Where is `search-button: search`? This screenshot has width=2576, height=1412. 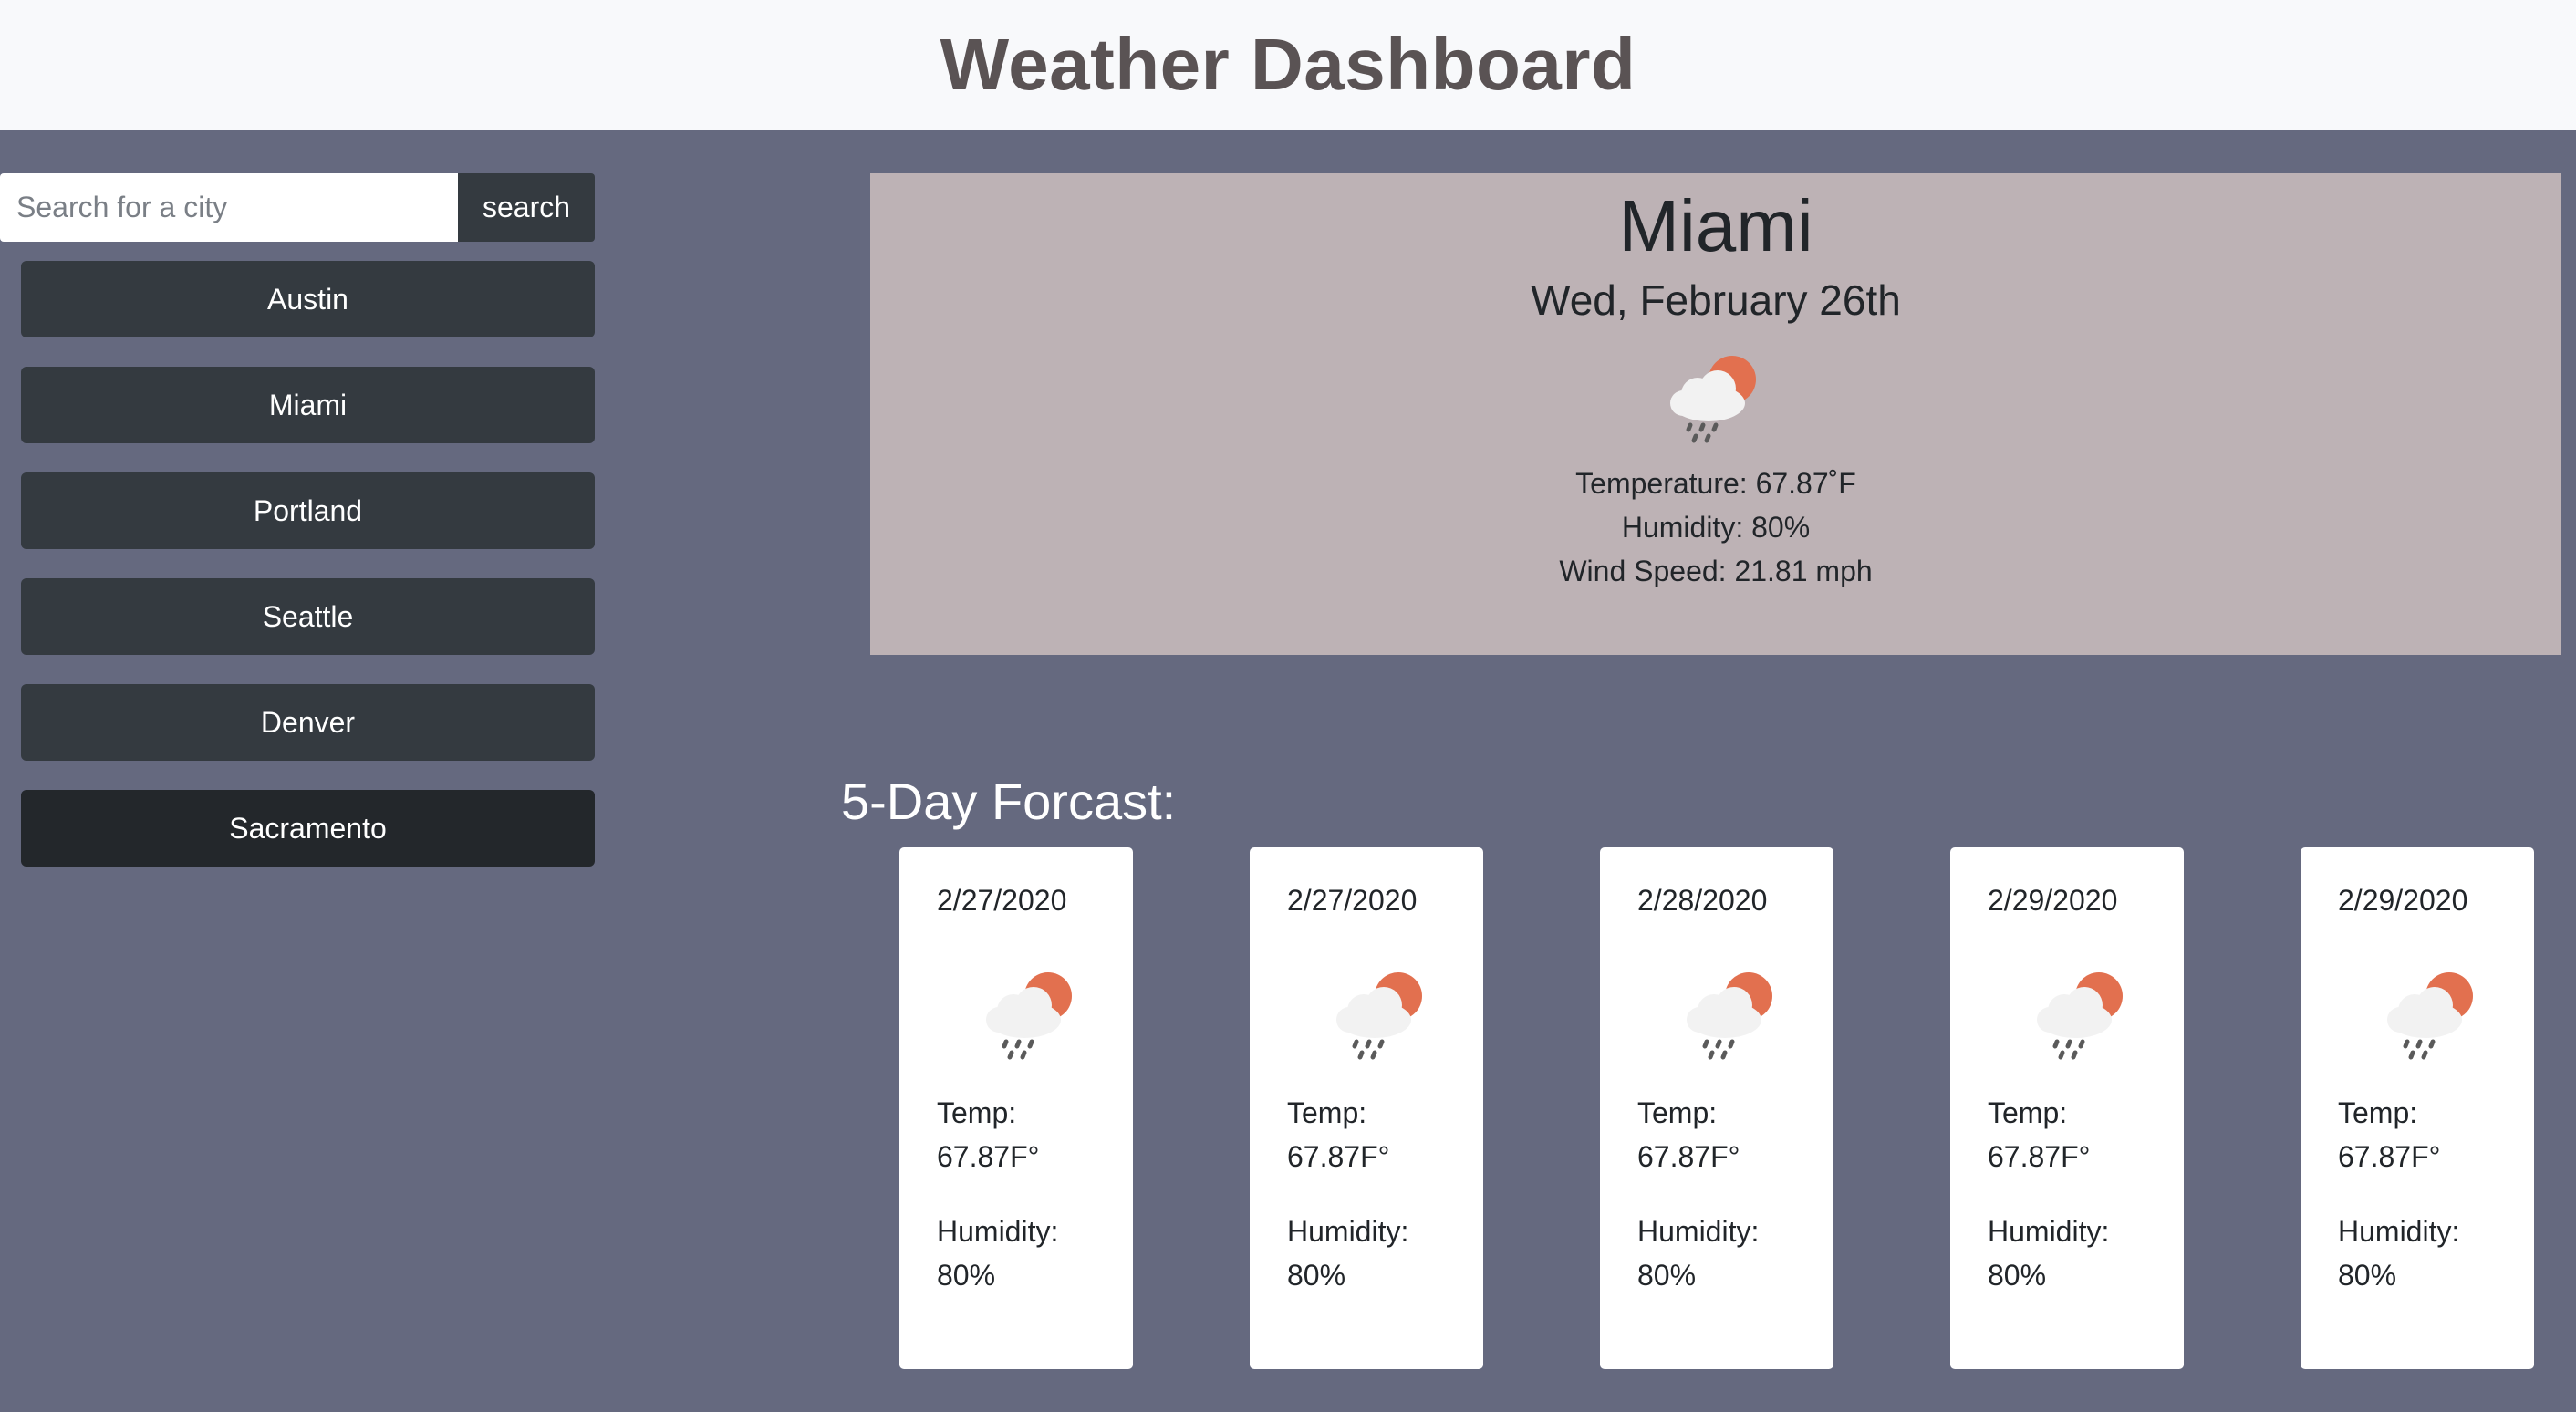 search-button: search is located at coordinates (526, 207).